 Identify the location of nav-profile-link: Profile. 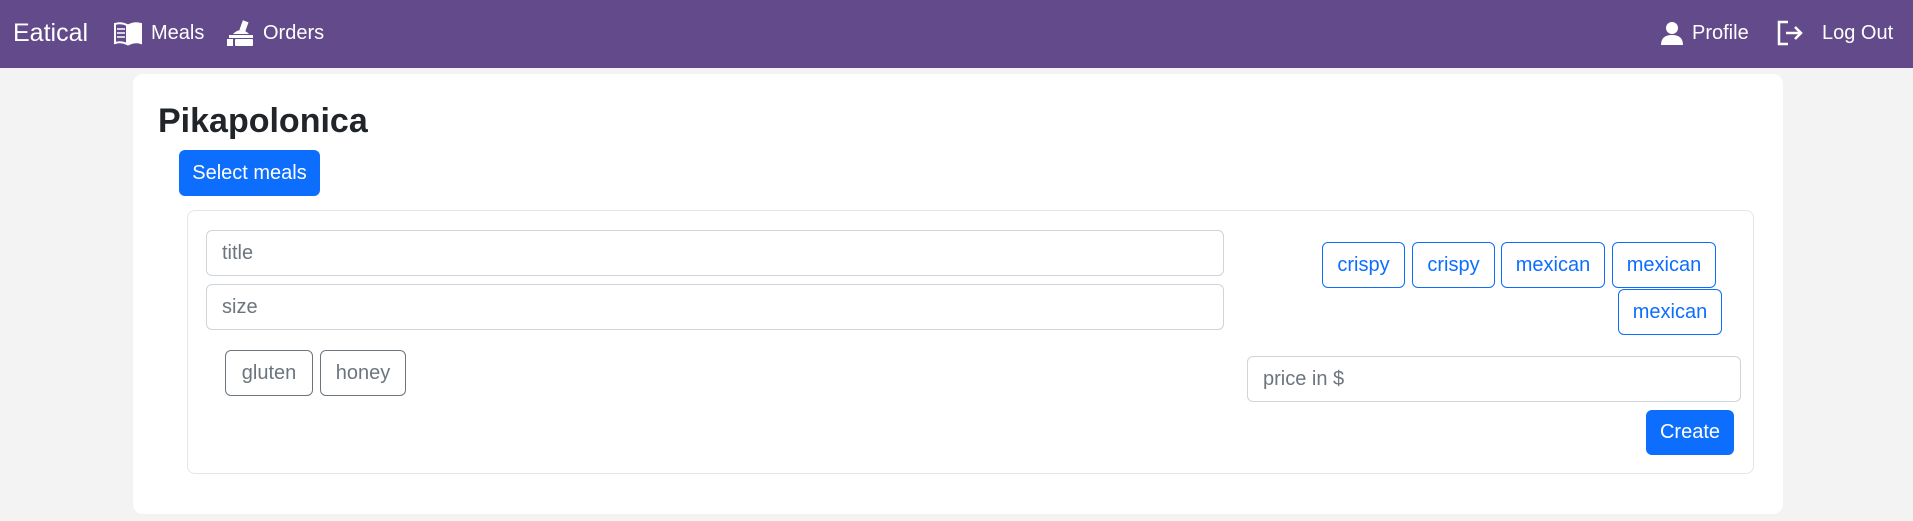
(1704, 33).